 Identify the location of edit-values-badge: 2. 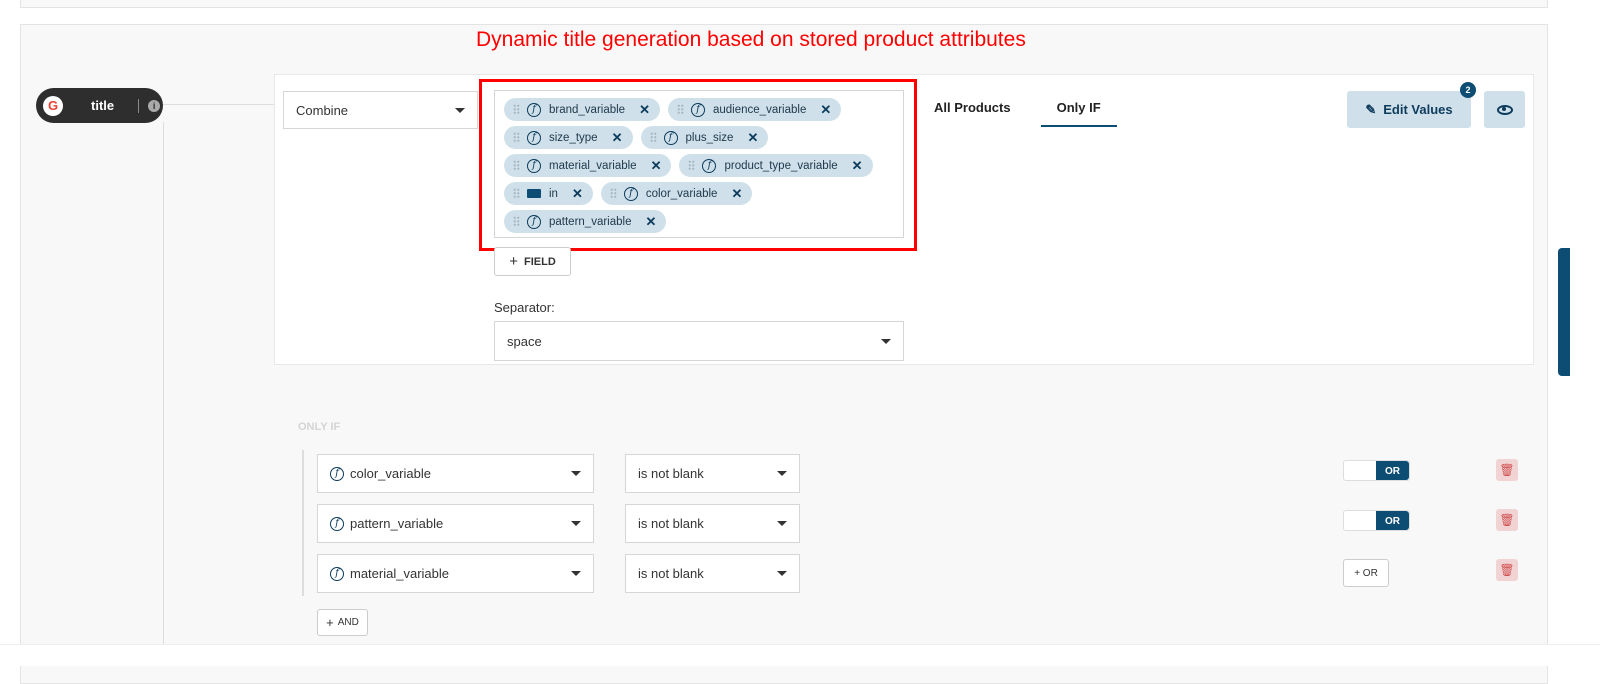
(1468, 90).